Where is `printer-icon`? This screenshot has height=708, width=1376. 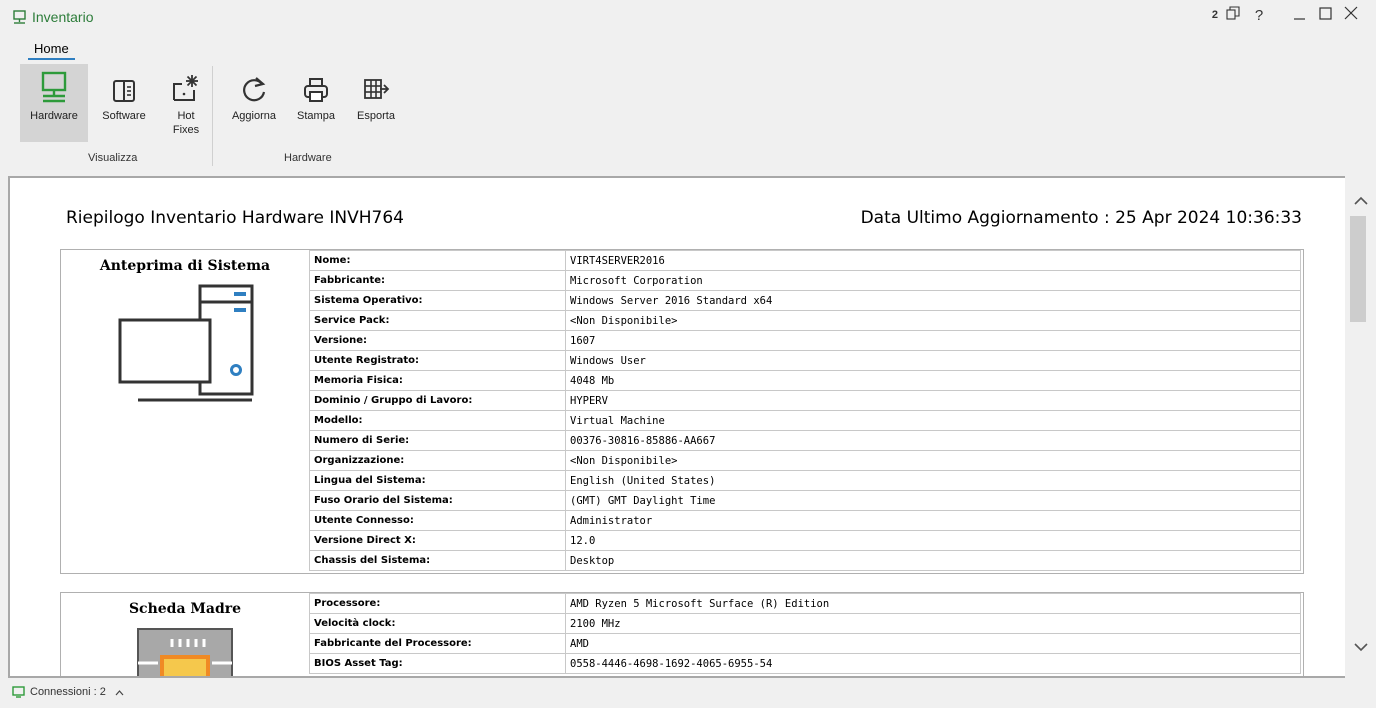 printer-icon is located at coordinates (316, 90).